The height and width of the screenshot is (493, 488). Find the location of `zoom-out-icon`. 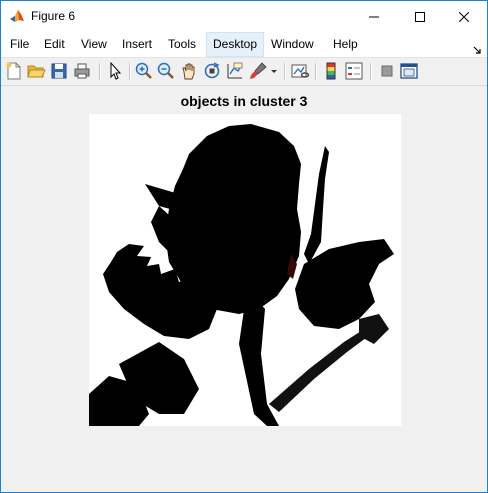

zoom-out-icon is located at coordinates (166, 71).